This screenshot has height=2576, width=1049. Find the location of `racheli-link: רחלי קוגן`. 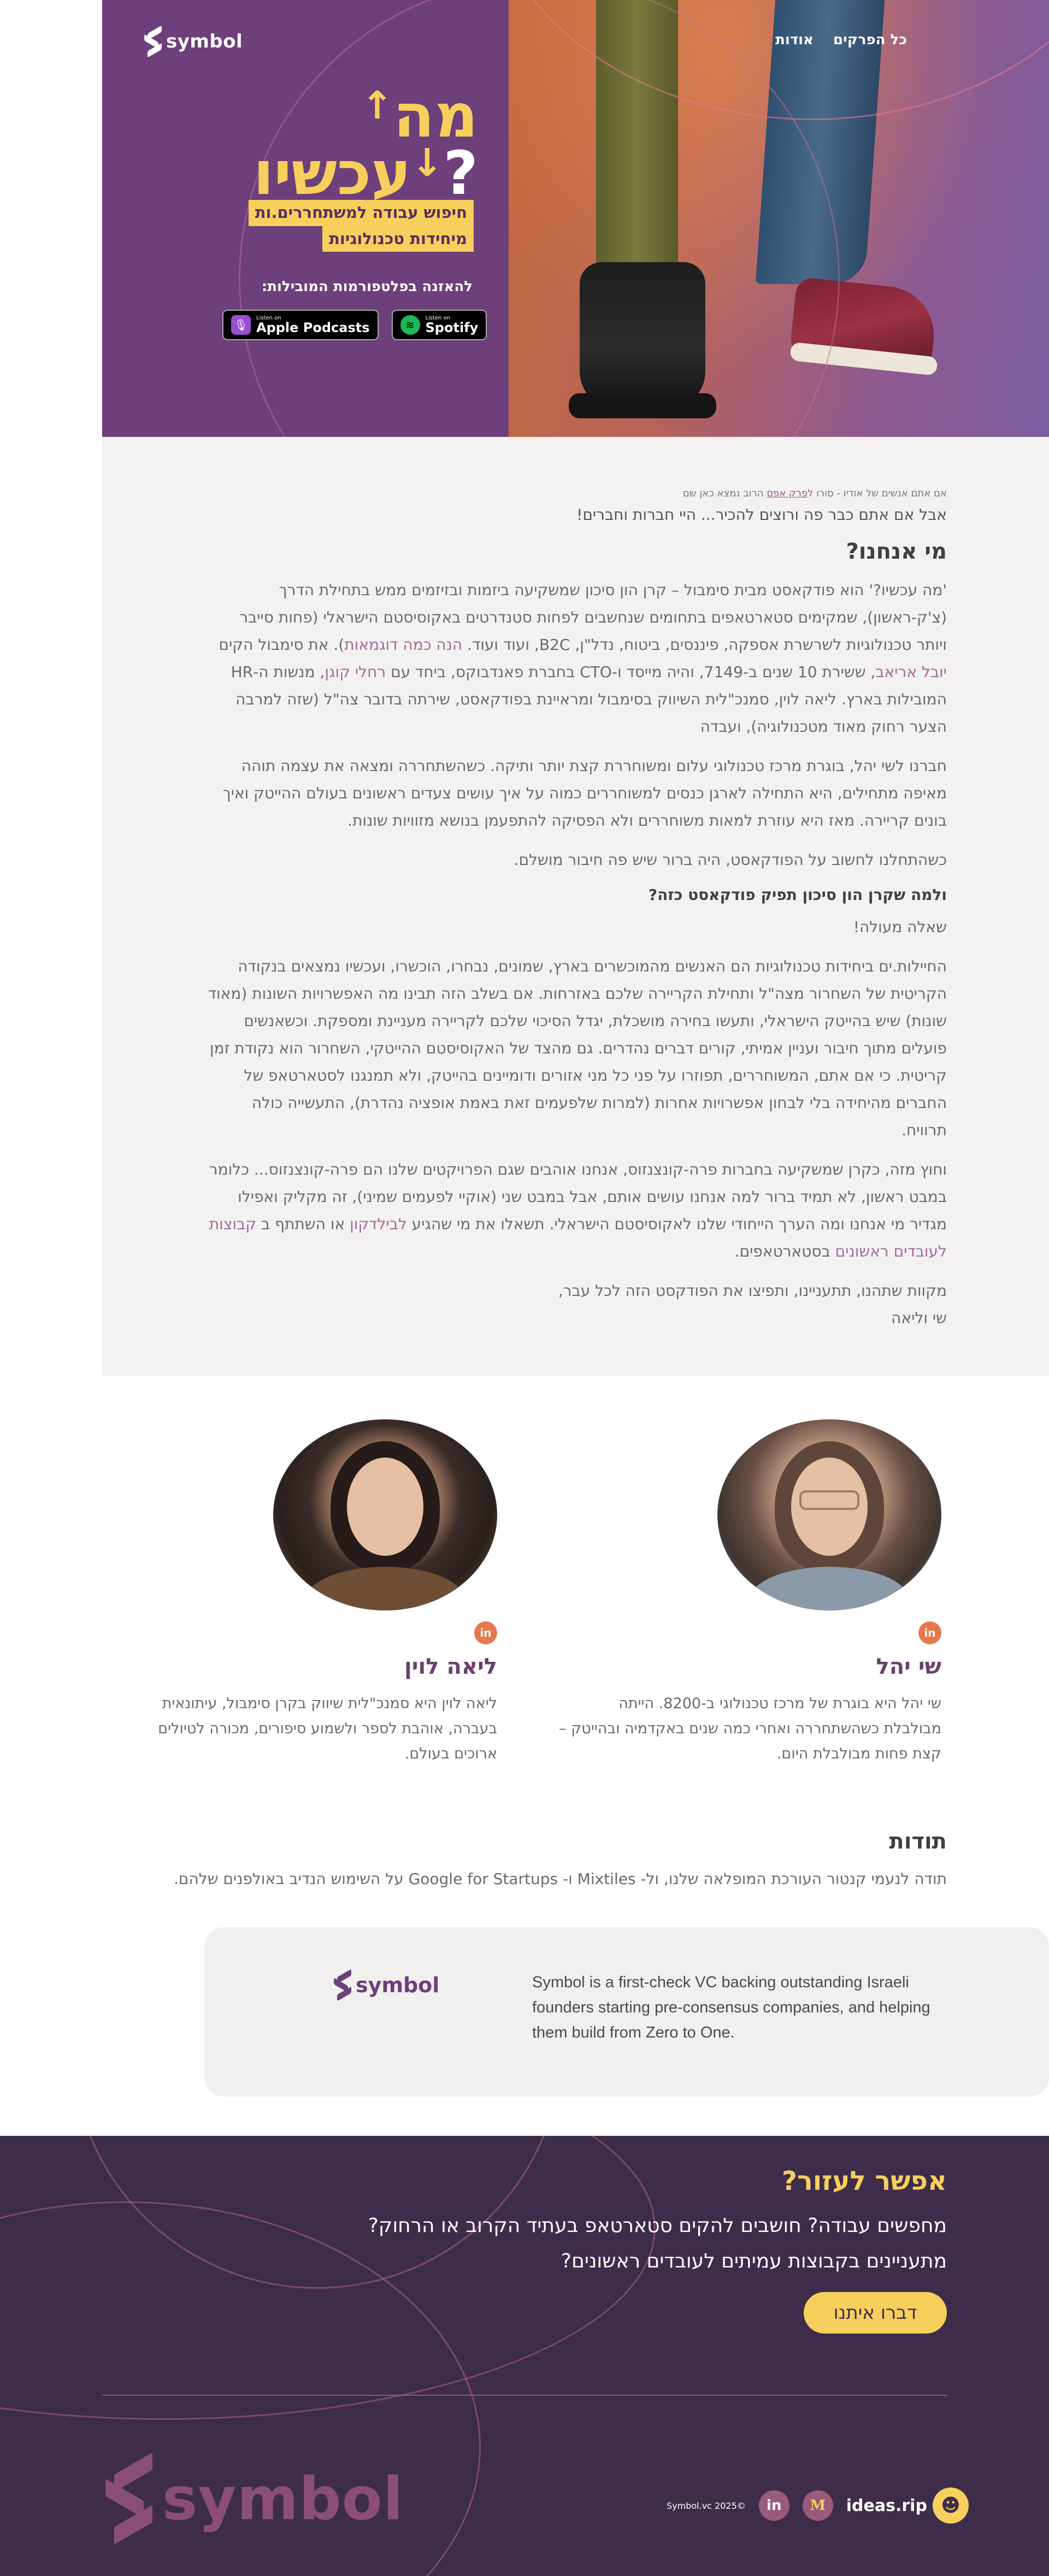

racheli-link: רחלי קוגן is located at coordinates (356, 672).